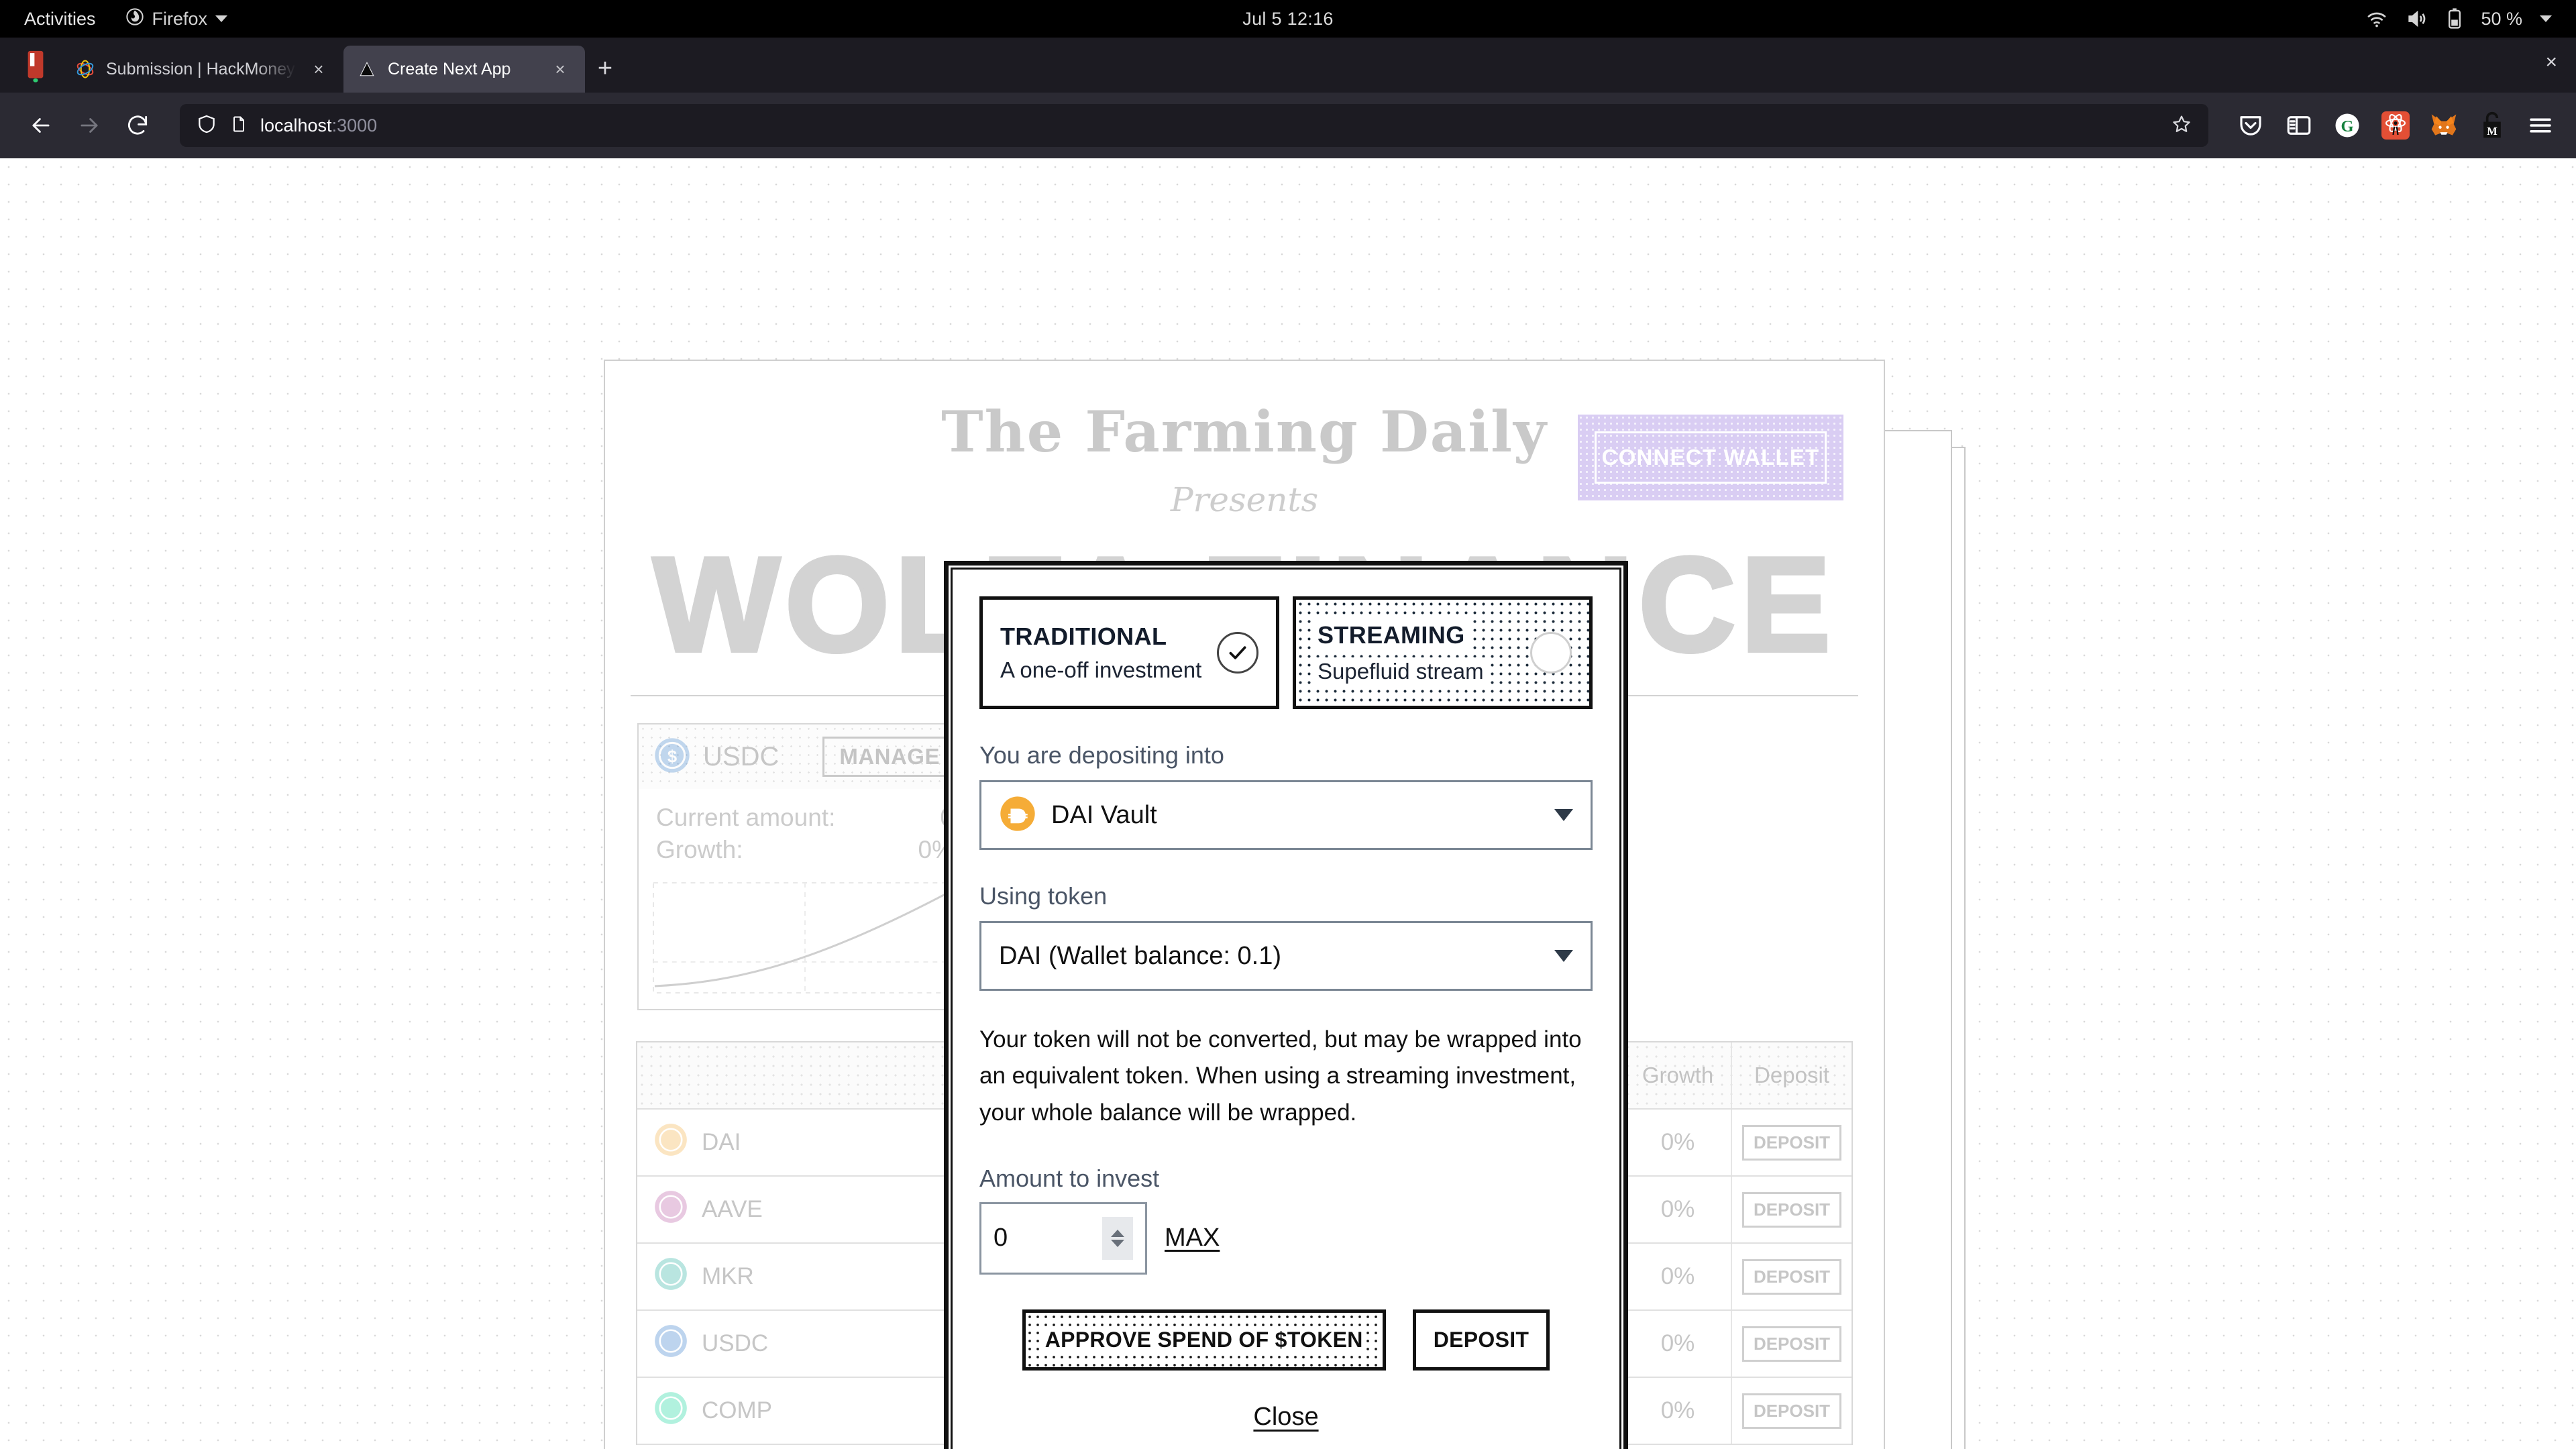 This screenshot has width=2576, height=1449. Describe the element at coordinates (35, 65) in the screenshot. I see `firefox-app-icon` at that location.